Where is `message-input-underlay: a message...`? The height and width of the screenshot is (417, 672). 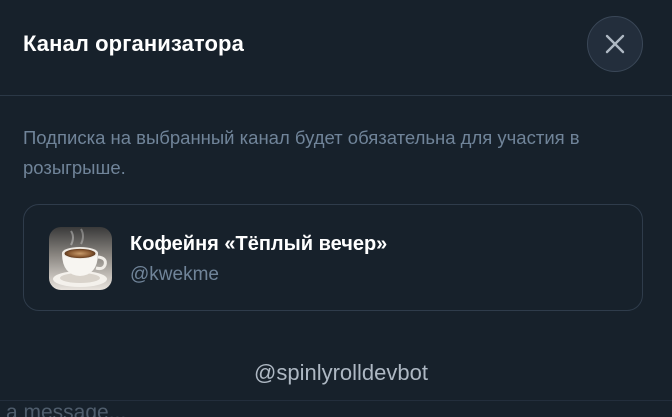
message-input-underlay: a message... is located at coordinates (336, 408).